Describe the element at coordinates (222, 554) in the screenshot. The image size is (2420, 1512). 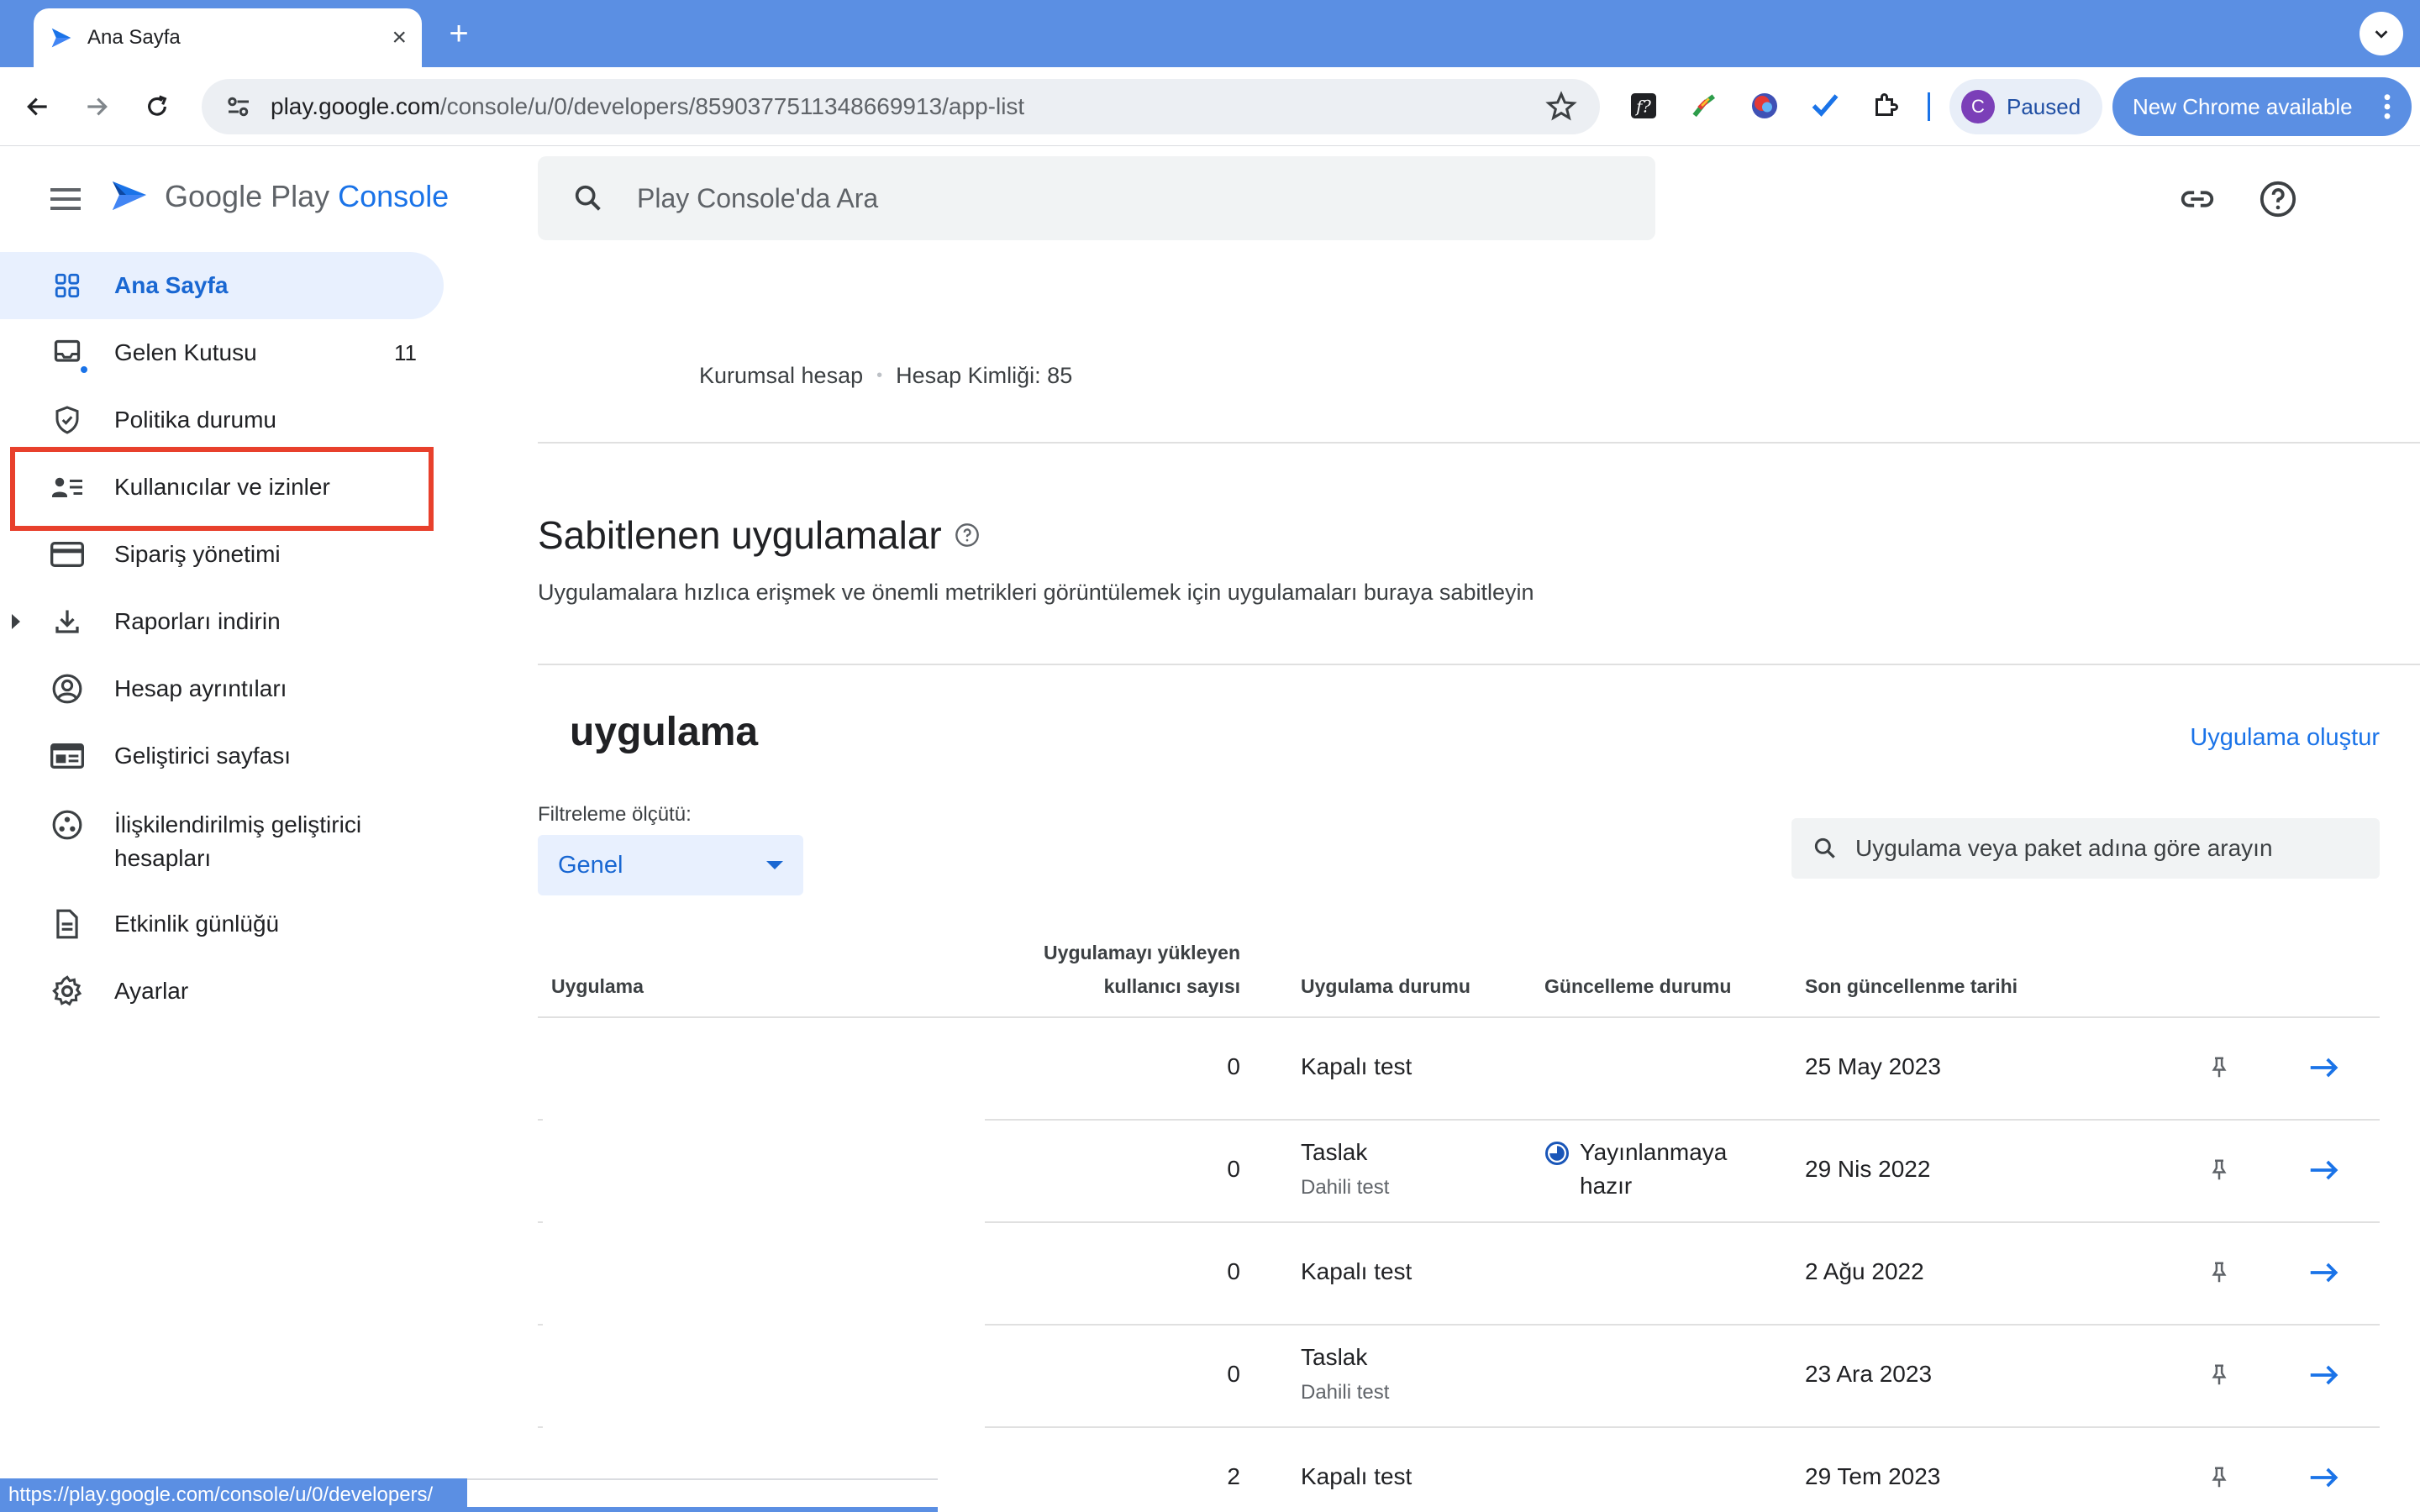
I see `sidebar-item-order-management: Sipariş yönetimi` at that location.